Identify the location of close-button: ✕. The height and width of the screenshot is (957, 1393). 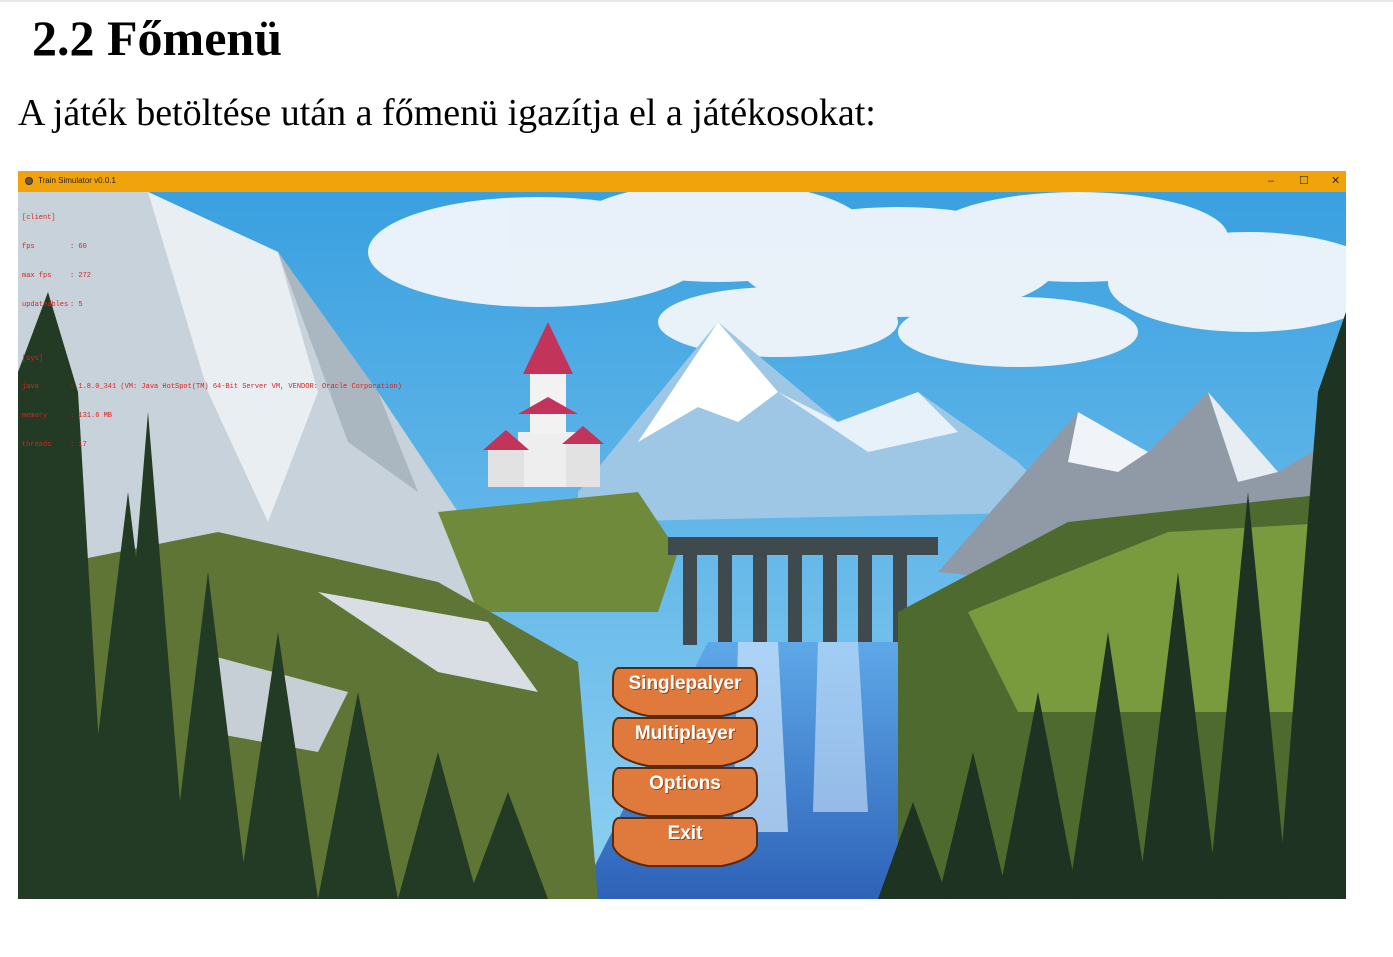
(1335, 181).